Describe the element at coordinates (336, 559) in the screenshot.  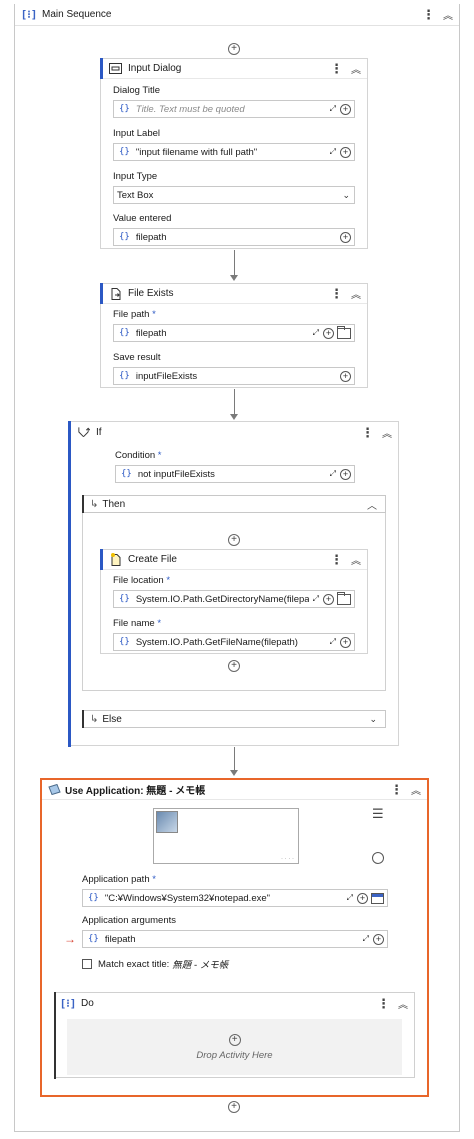
I see `create-file-menu-icon: ⋮` at that location.